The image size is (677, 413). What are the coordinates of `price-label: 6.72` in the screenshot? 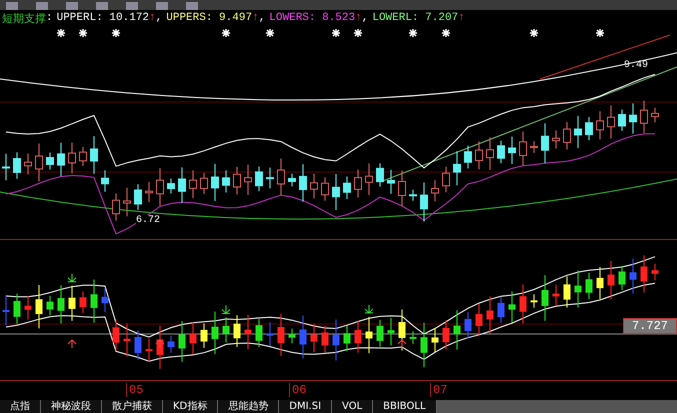 It's located at (148, 220).